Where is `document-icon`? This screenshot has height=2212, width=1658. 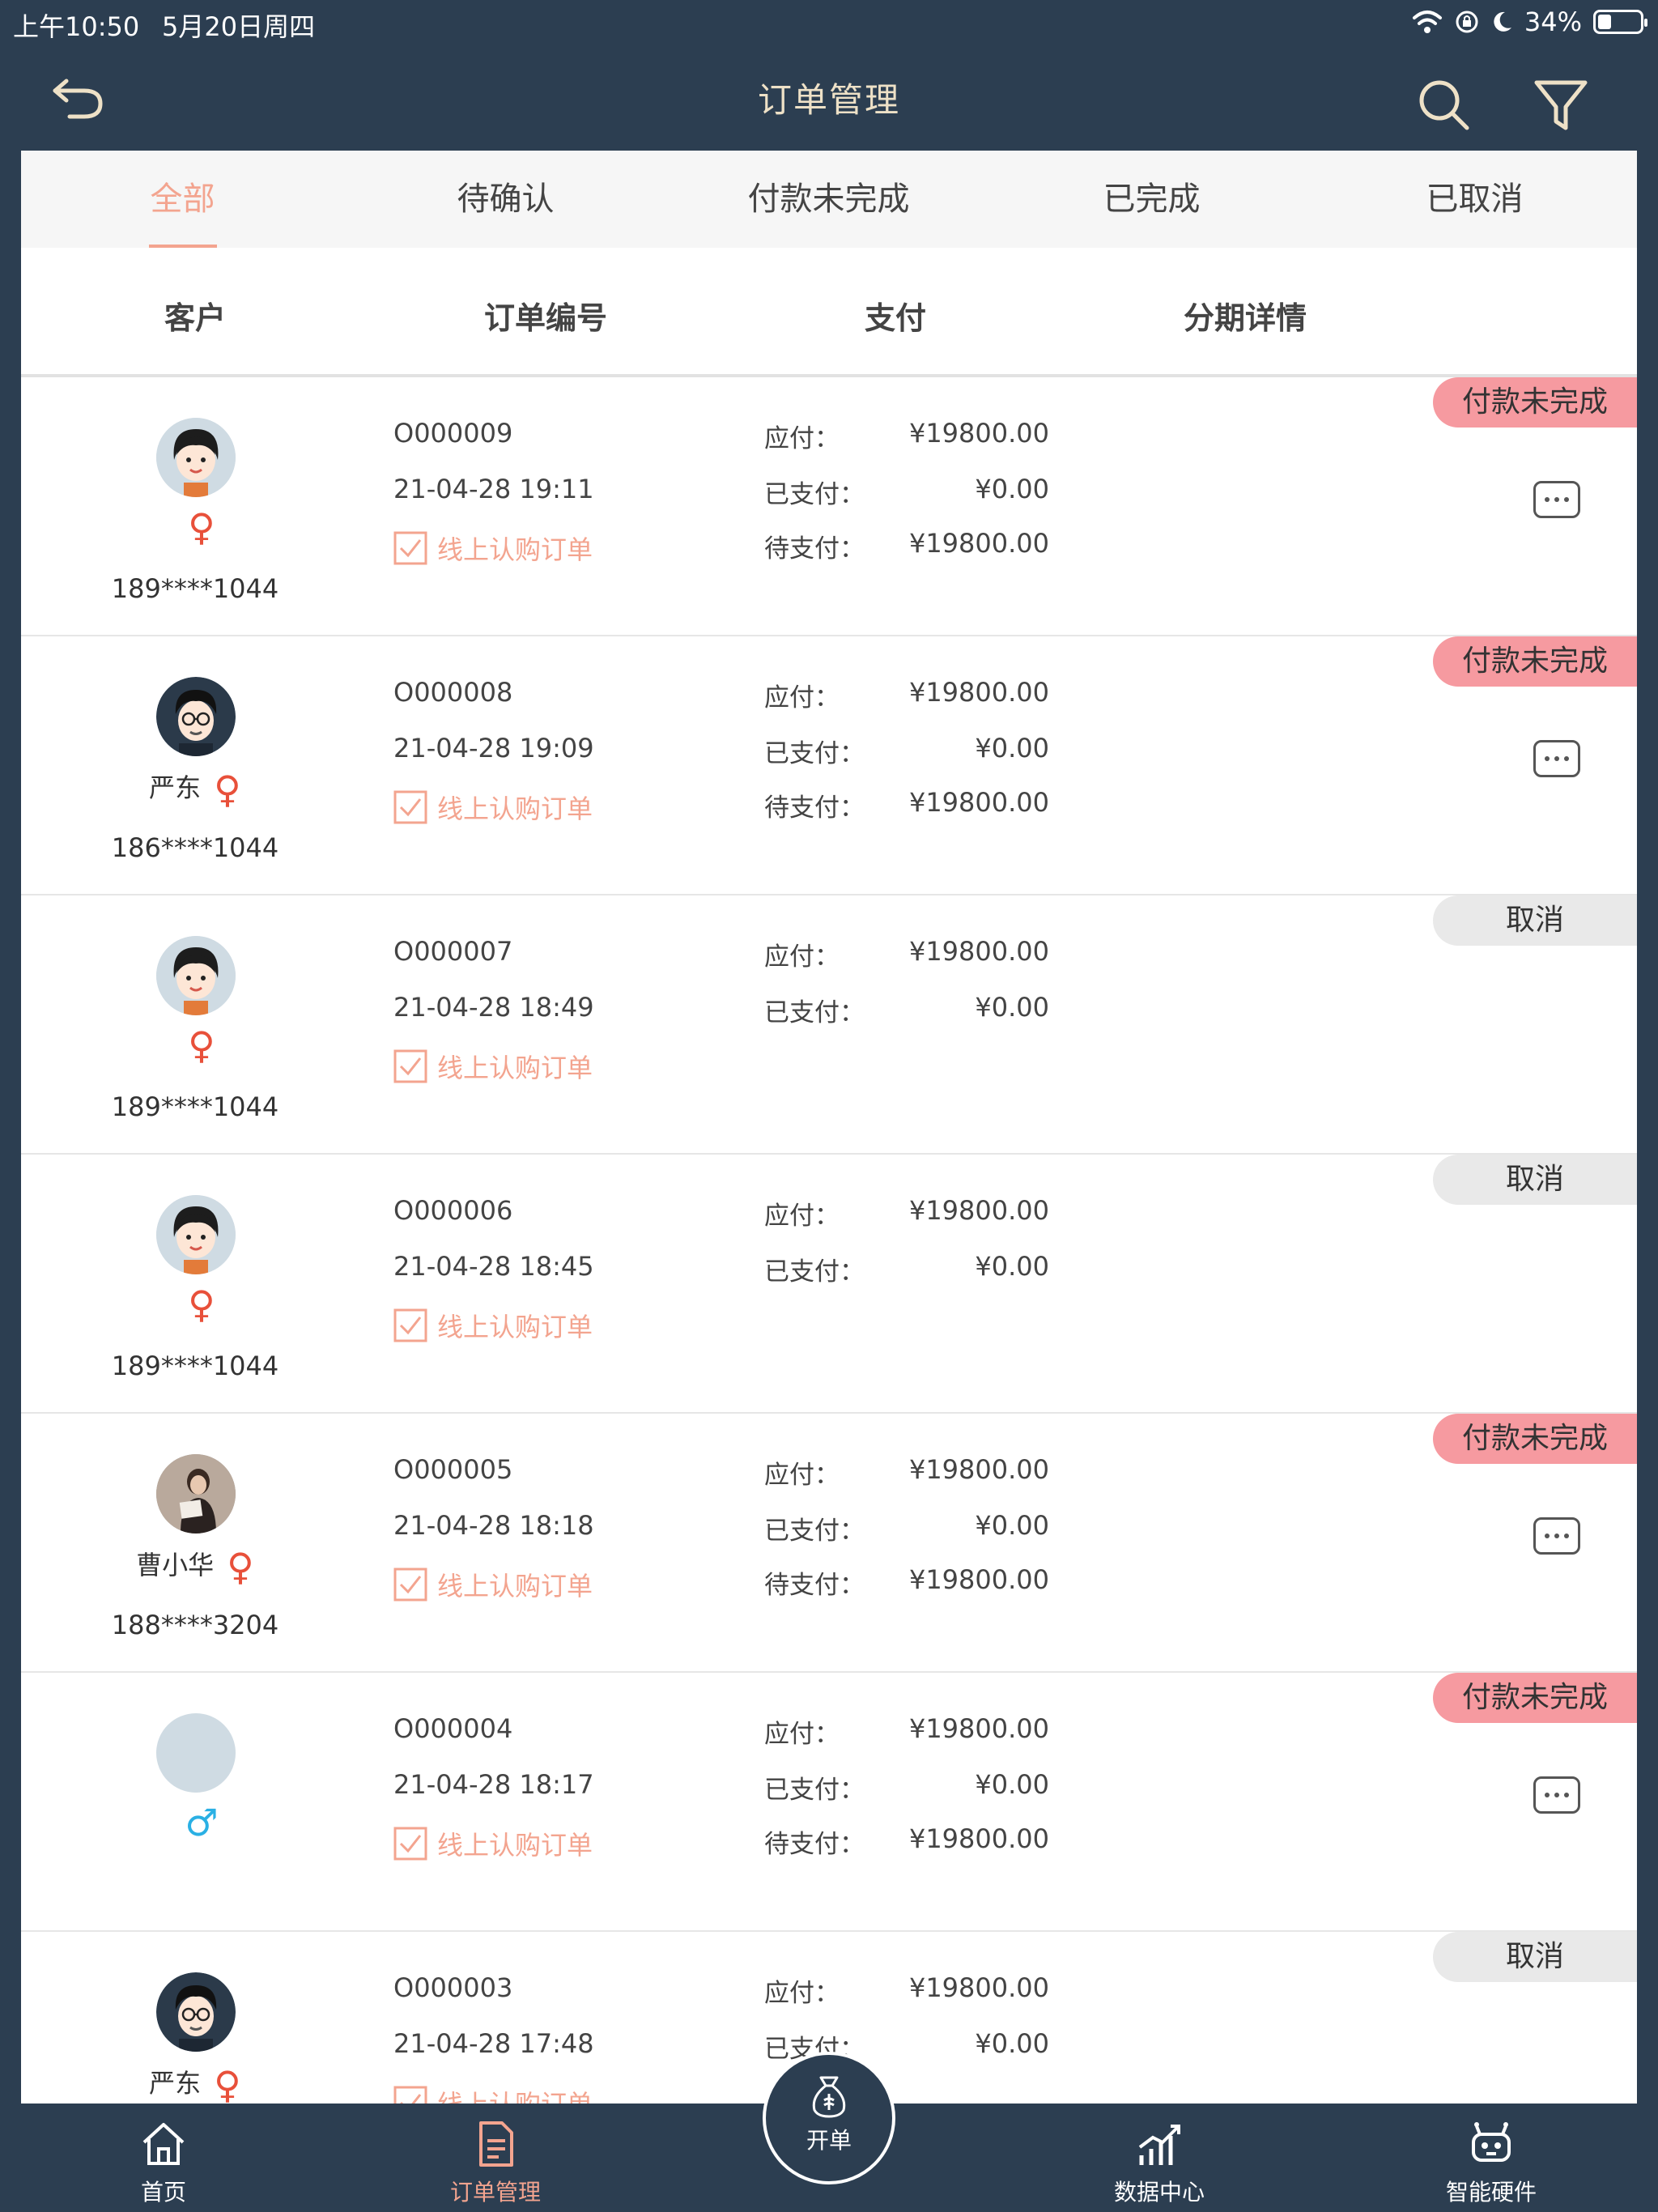 document-icon is located at coordinates (496, 2144).